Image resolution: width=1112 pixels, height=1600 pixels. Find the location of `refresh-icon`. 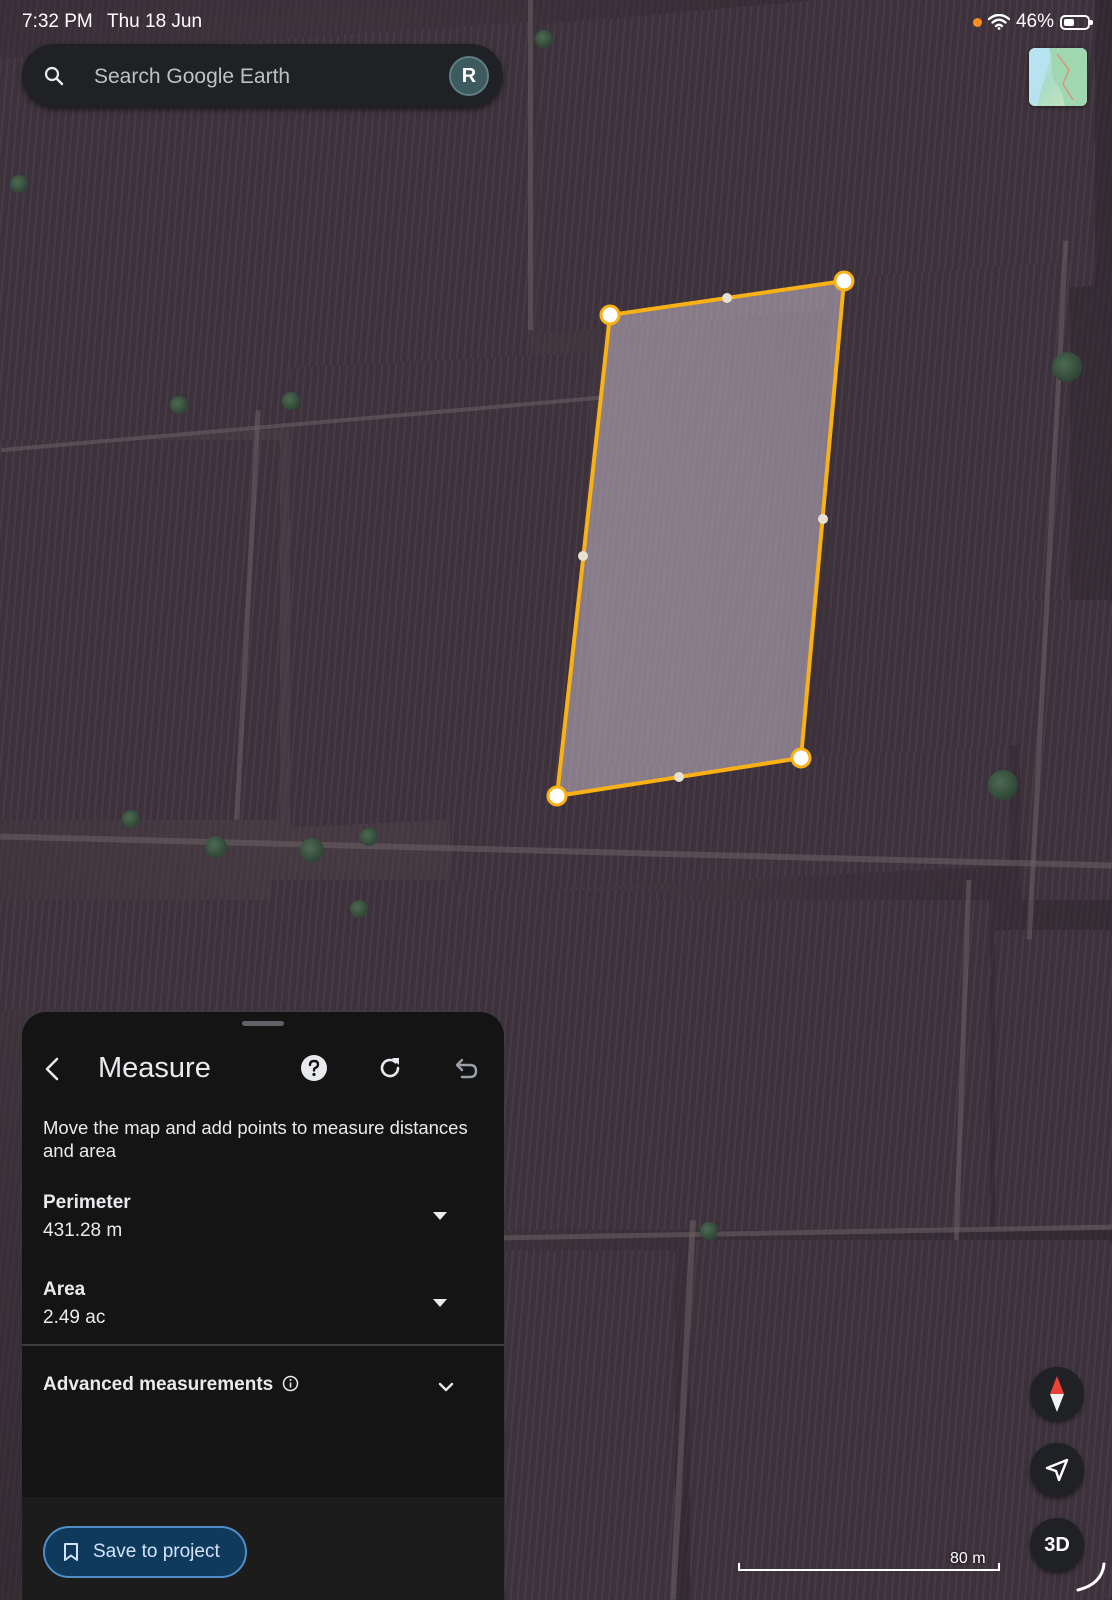

refresh-icon is located at coordinates (390, 1068).